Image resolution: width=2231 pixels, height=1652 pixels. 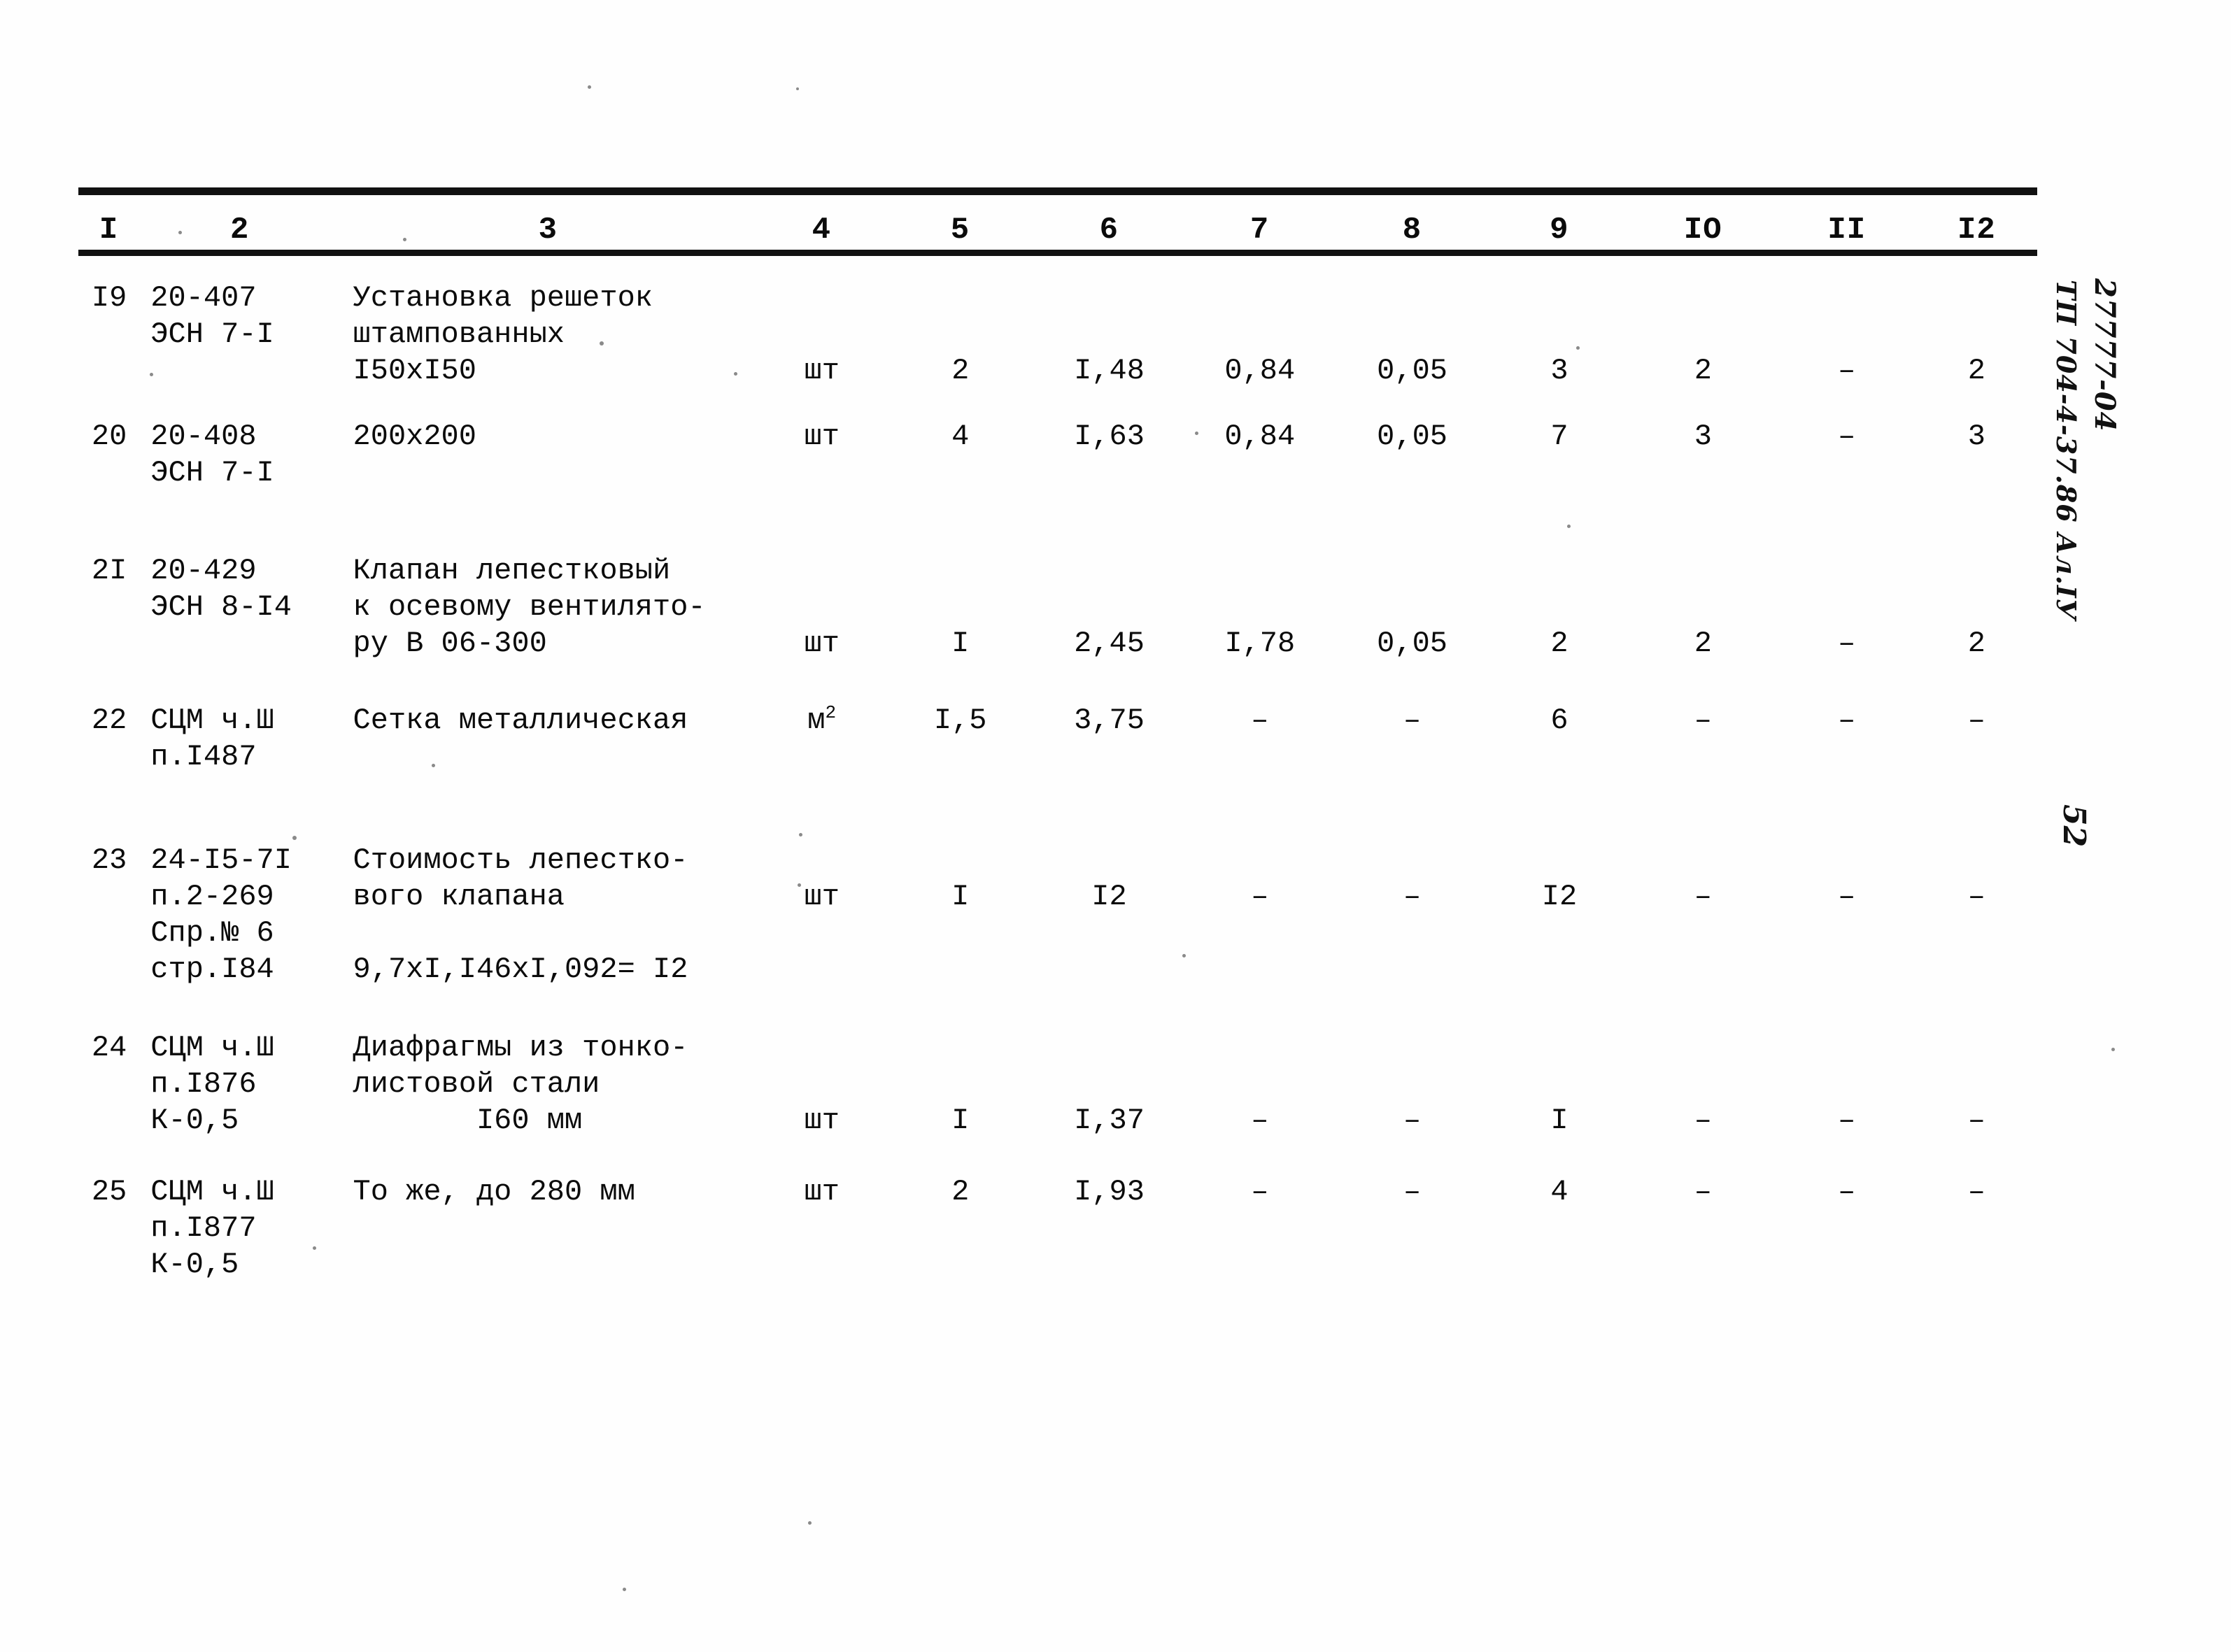 What do you see at coordinates (239, 230) in the screenshot?
I see `column-header-2: 2` at bounding box center [239, 230].